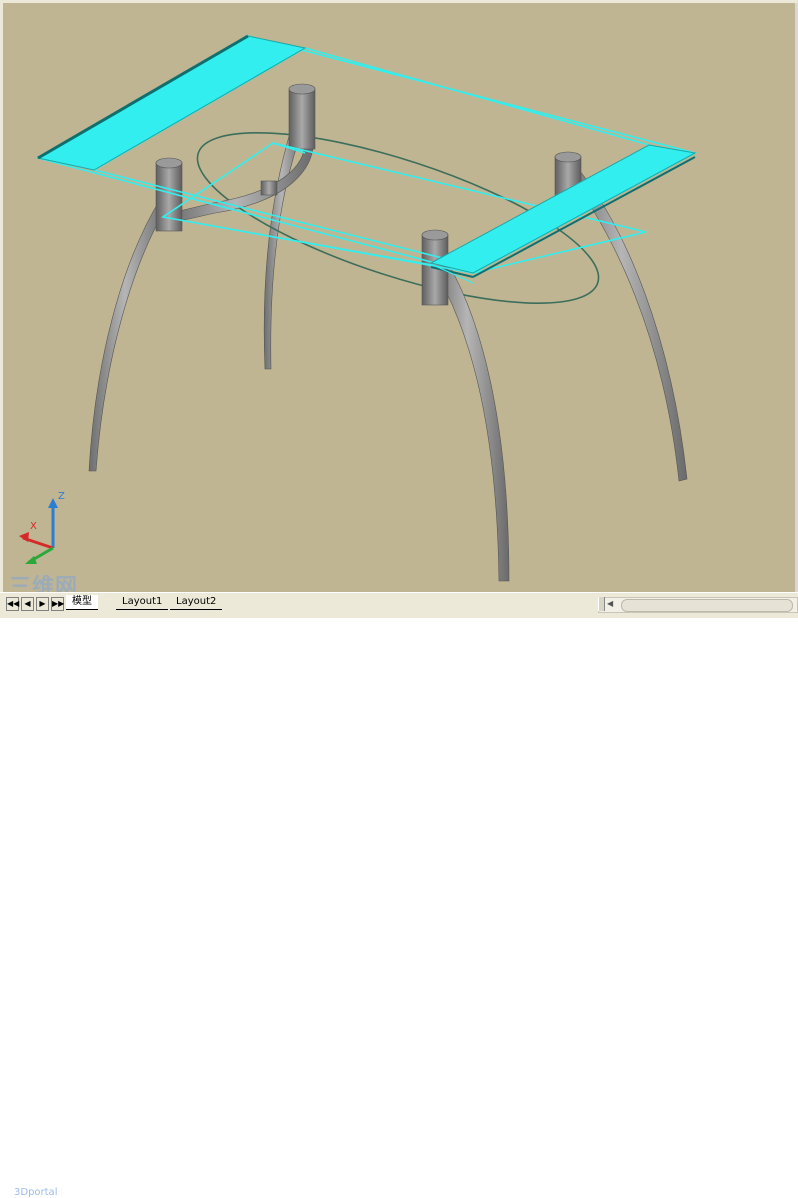  What do you see at coordinates (129, 334) in the screenshot?
I see `leg-front-left` at bounding box center [129, 334].